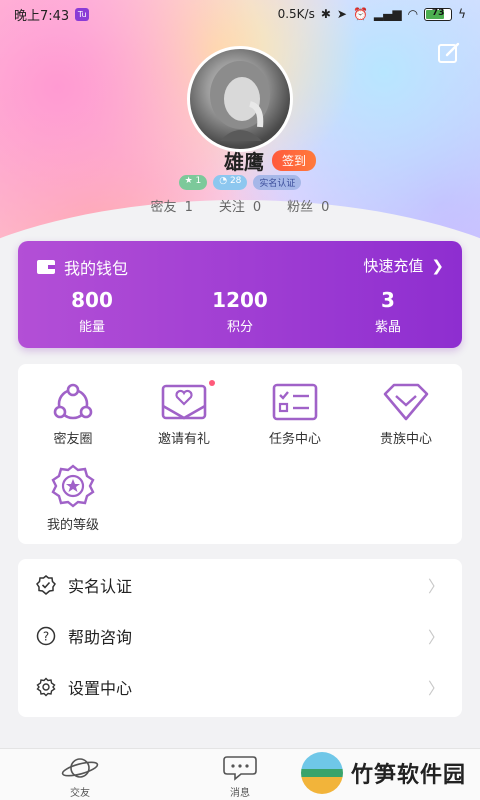 The height and width of the screenshot is (800, 480). What do you see at coordinates (360, 14) in the screenshot?
I see `alarm-icon: ⏰` at bounding box center [360, 14].